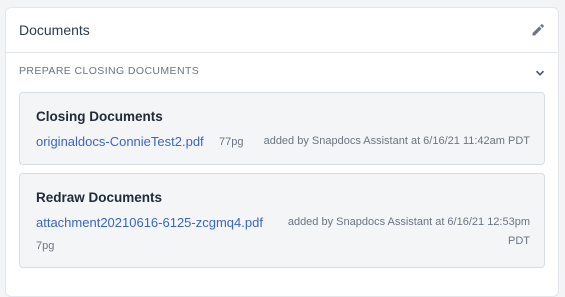  What do you see at coordinates (282, 73) in the screenshot?
I see `section-header-prepare-closing-documents: PREPARE CLOSING DOCUMENTS` at bounding box center [282, 73].